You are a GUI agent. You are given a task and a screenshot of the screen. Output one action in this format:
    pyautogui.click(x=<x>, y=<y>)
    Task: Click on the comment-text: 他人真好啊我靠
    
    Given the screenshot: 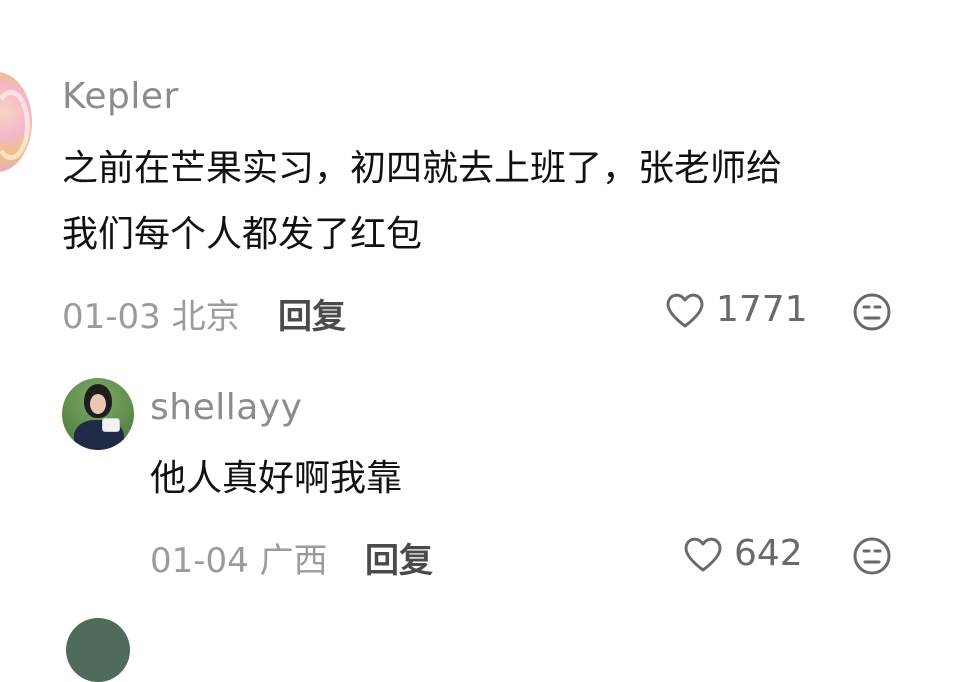 What is the action you would take?
    pyautogui.click(x=276, y=478)
    